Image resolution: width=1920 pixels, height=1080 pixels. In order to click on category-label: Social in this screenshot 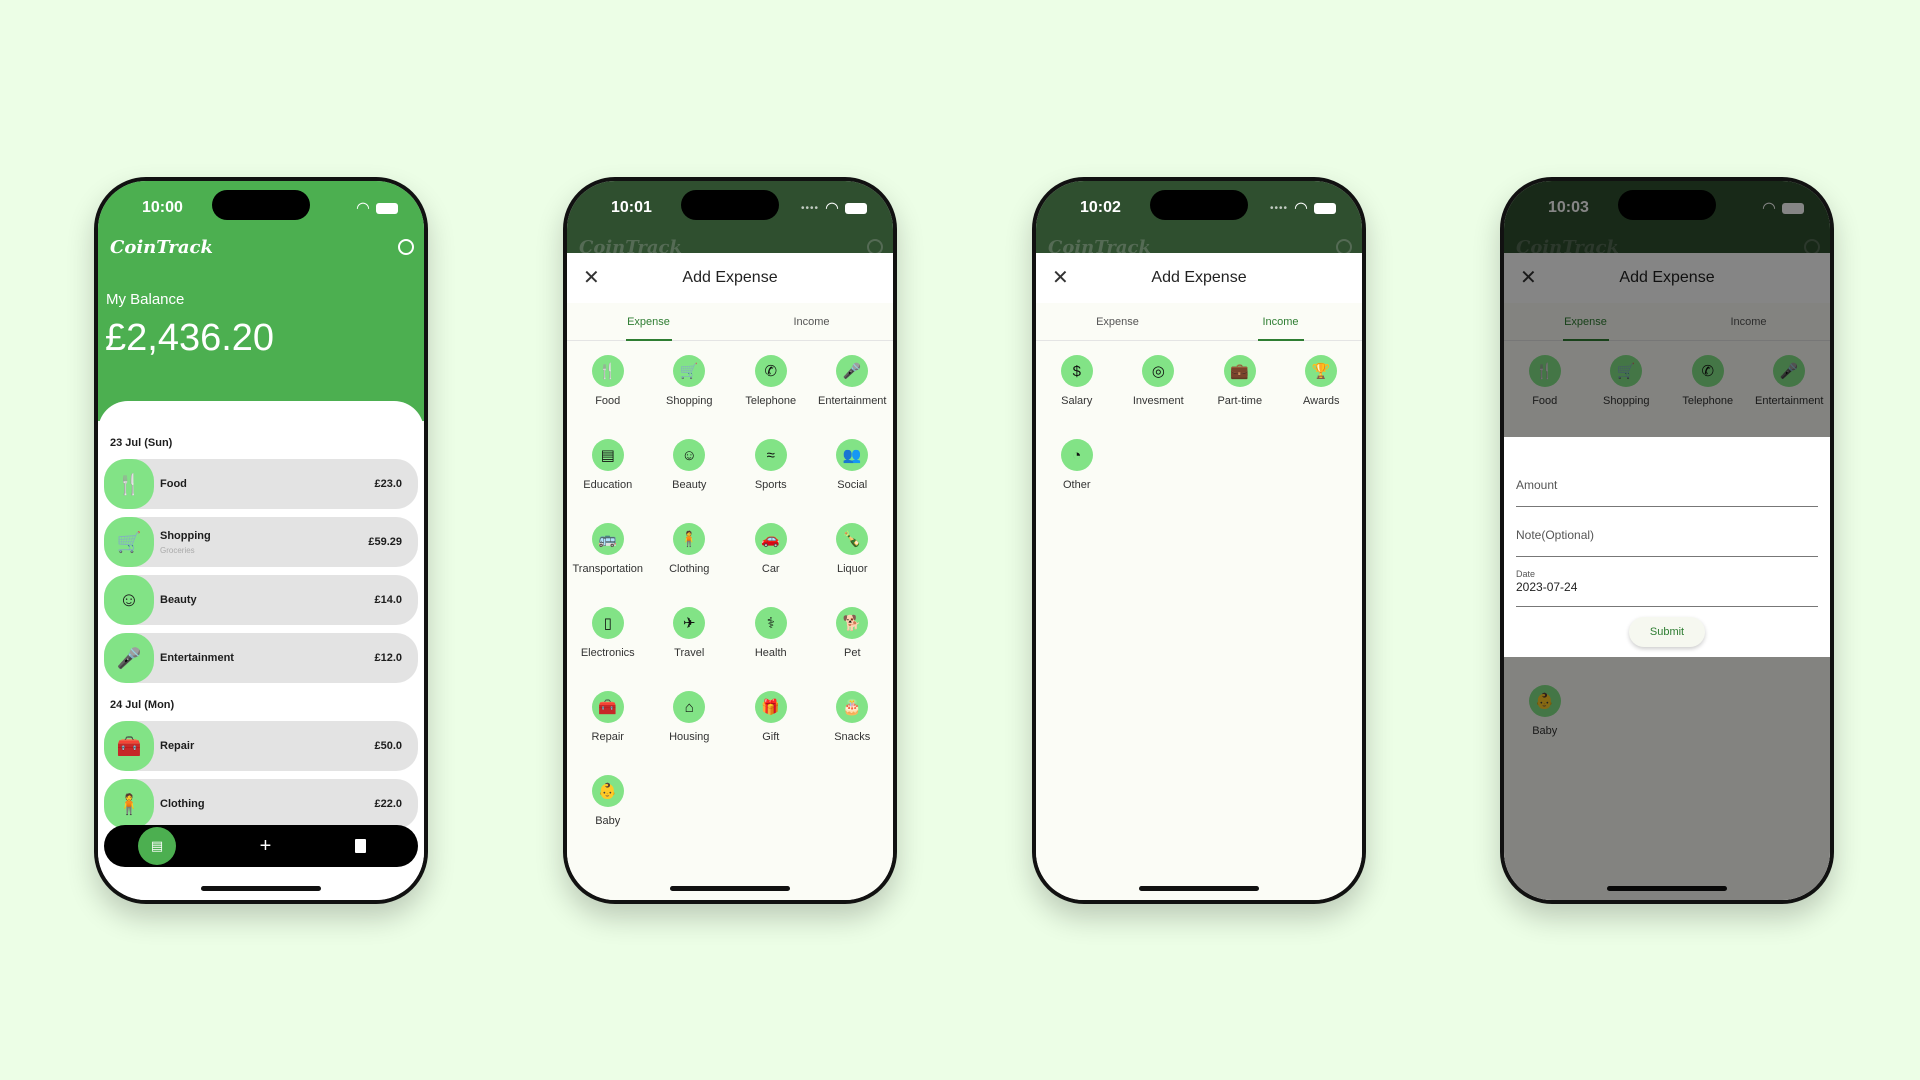, I will do `click(852, 485)`.